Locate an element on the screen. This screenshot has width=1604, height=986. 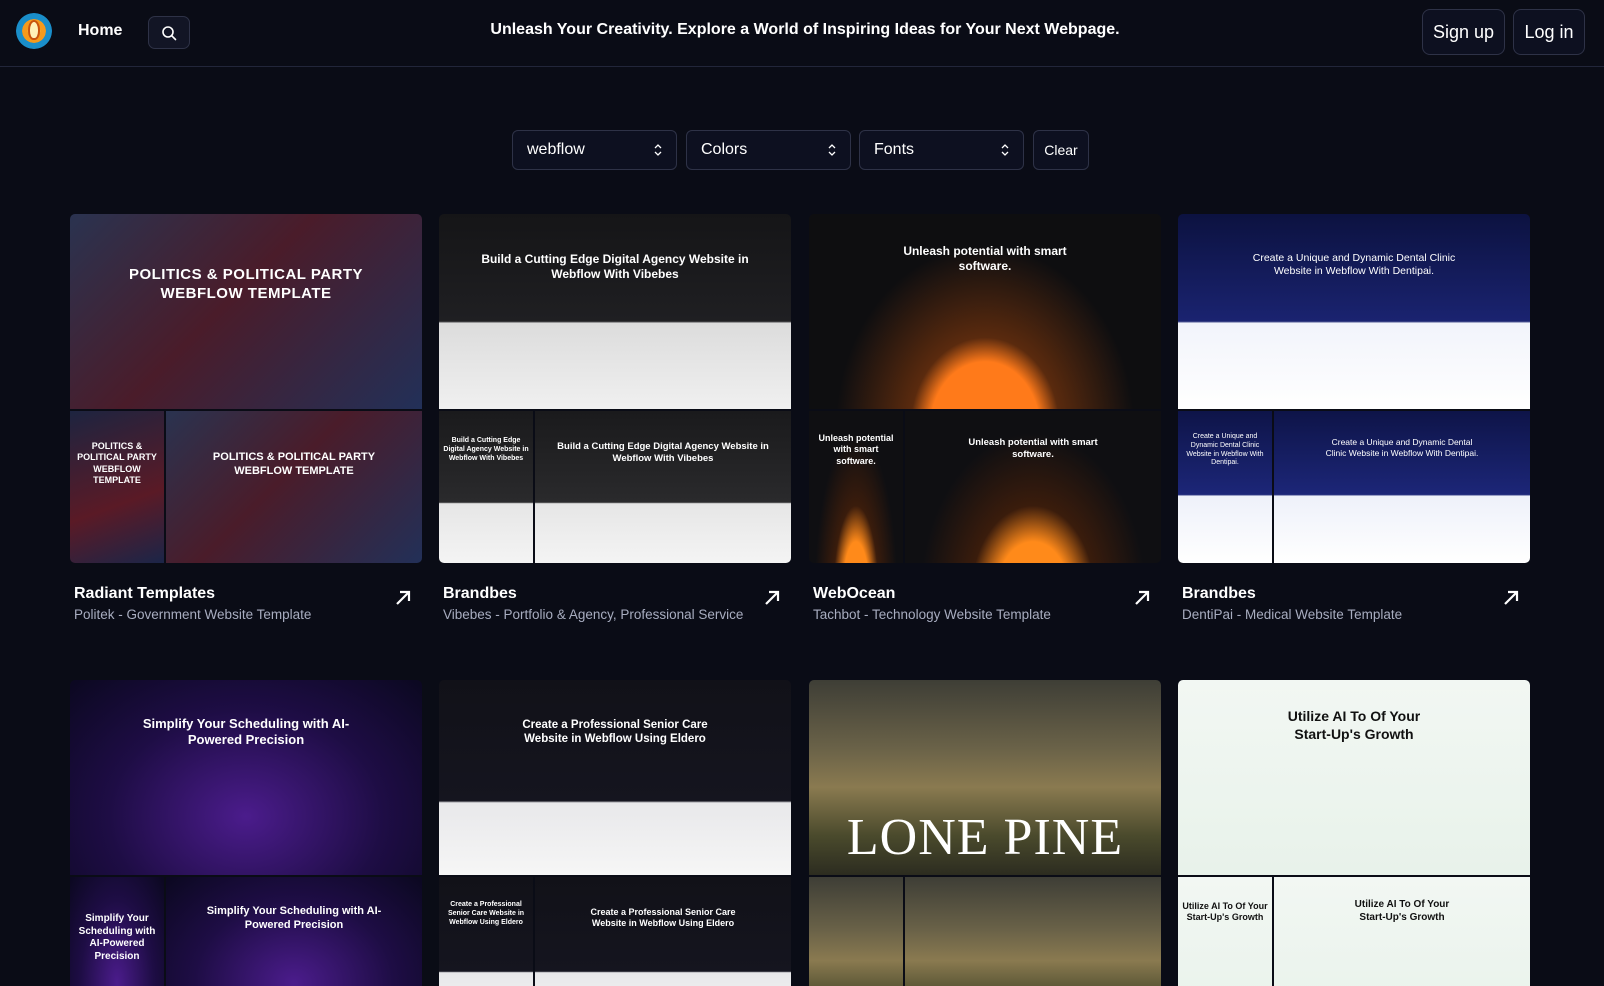
platform-select: webflow is located at coordinates (594, 150).